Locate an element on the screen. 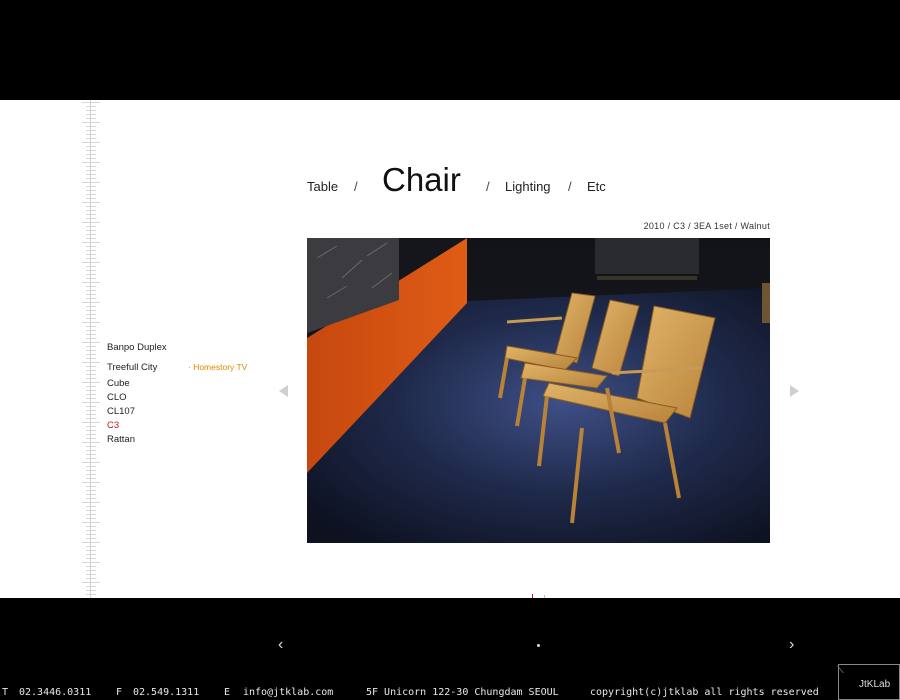 Image resolution: width=900 pixels, height=700 pixels. logo-text: JtKLab is located at coordinates (875, 684).